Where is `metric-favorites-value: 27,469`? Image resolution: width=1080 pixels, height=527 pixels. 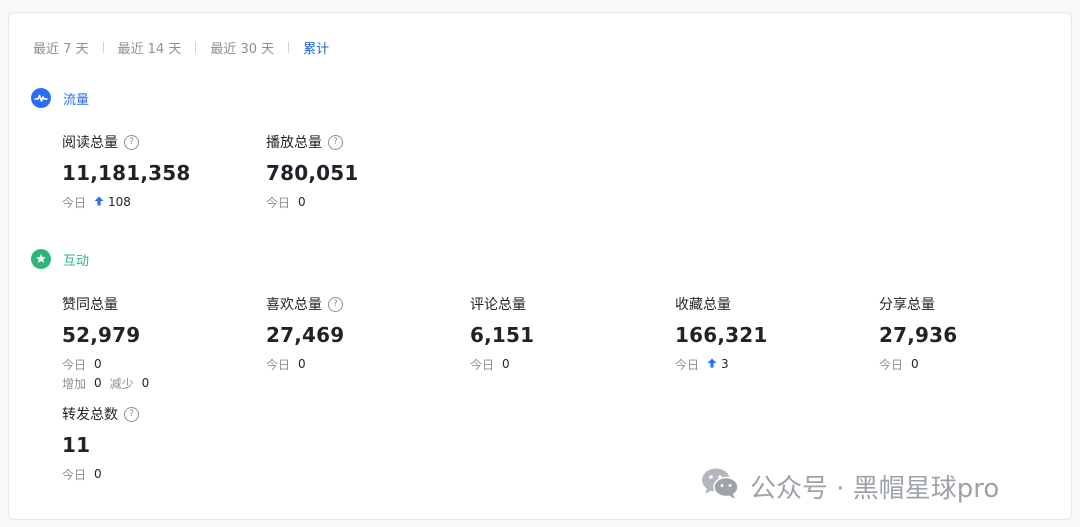
metric-favorites-value: 27,469 is located at coordinates (305, 335).